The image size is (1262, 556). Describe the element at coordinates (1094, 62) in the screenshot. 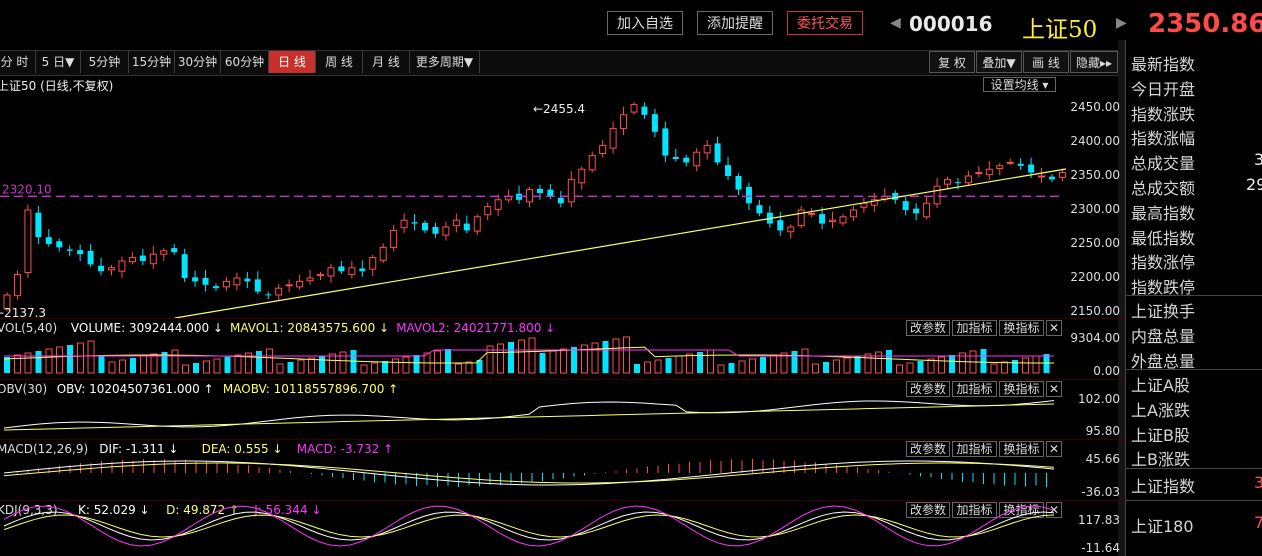

I see `hide-button: 隐藏▸▸` at that location.